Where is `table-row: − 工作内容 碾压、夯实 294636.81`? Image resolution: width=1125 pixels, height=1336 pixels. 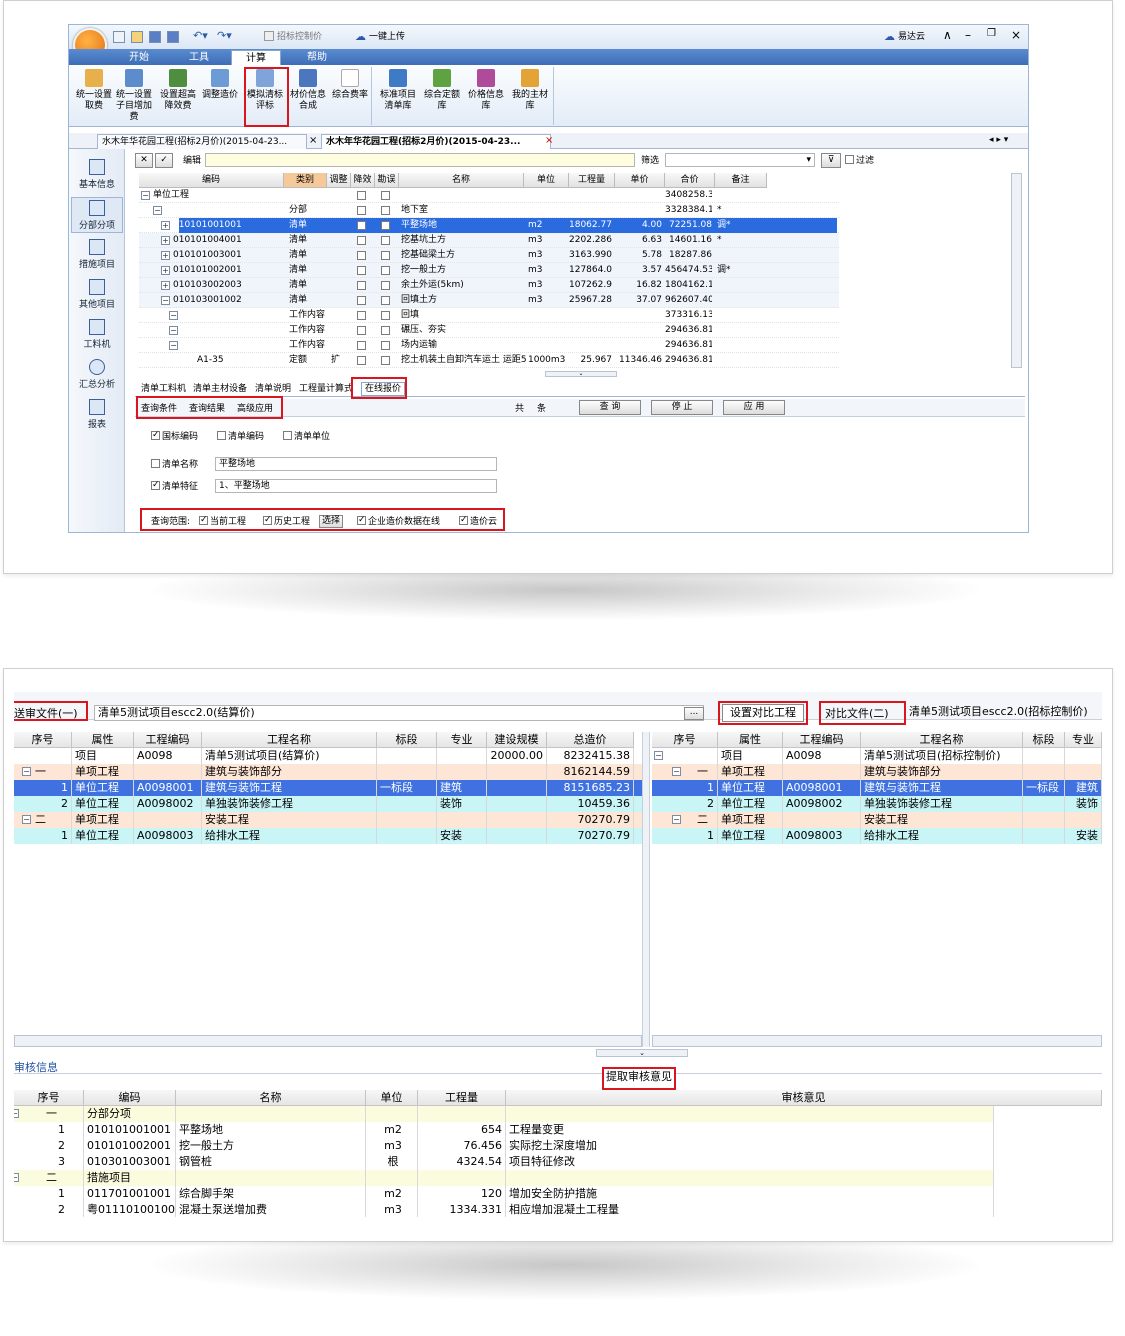 table-row: − 工作内容 碾压、夯实 294636.81 is located at coordinates (489, 330).